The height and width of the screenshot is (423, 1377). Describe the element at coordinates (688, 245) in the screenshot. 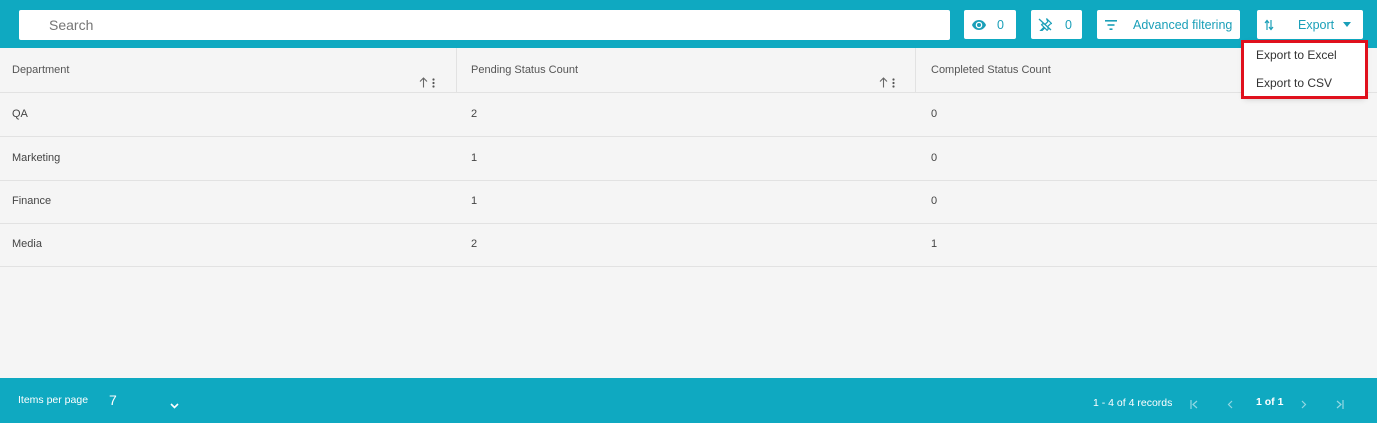

I see `table-row: Media 2 1` at that location.